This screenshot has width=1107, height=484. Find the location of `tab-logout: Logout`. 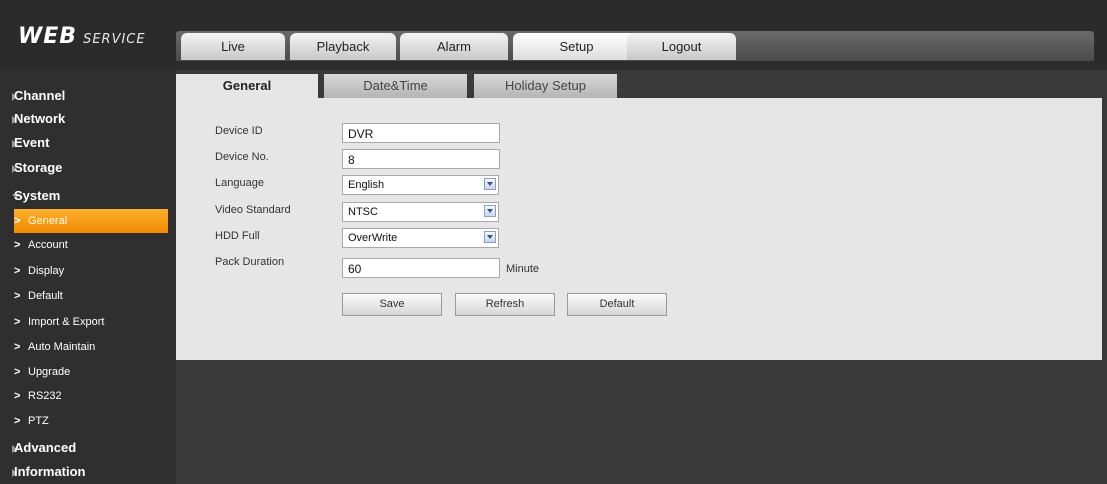

tab-logout: Logout is located at coordinates (681, 46).